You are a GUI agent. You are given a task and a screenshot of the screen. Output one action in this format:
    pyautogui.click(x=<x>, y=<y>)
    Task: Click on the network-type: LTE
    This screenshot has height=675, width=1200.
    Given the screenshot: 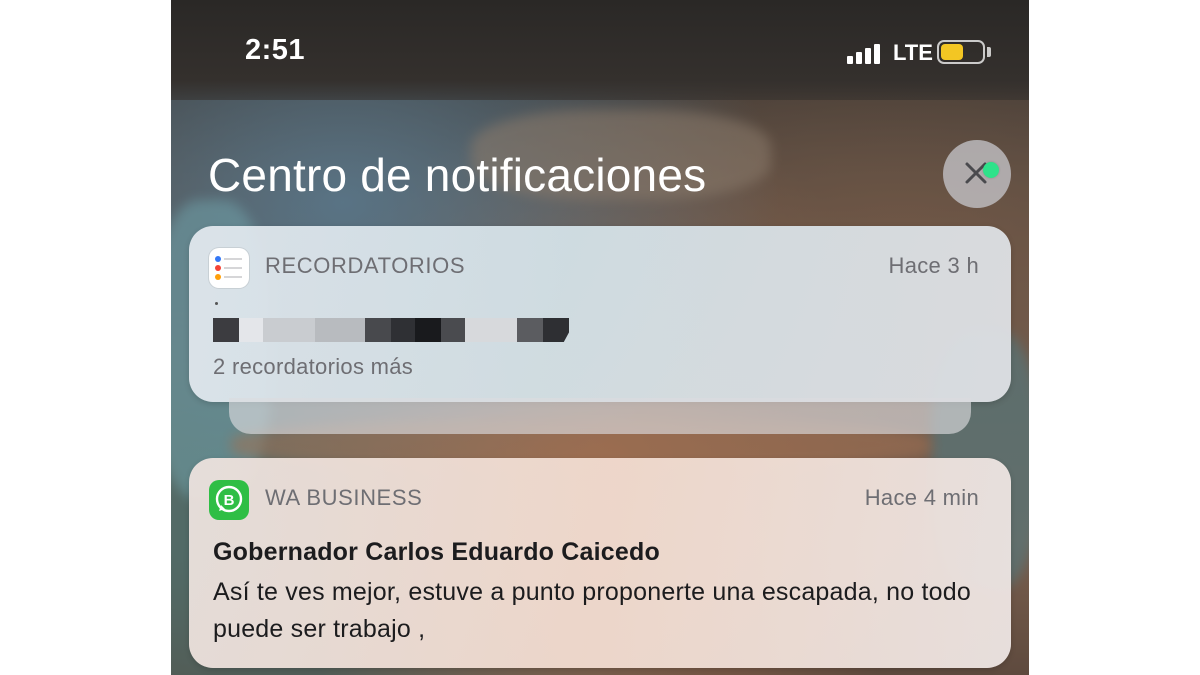 What is the action you would take?
    pyautogui.click(x=913, y=52)
    